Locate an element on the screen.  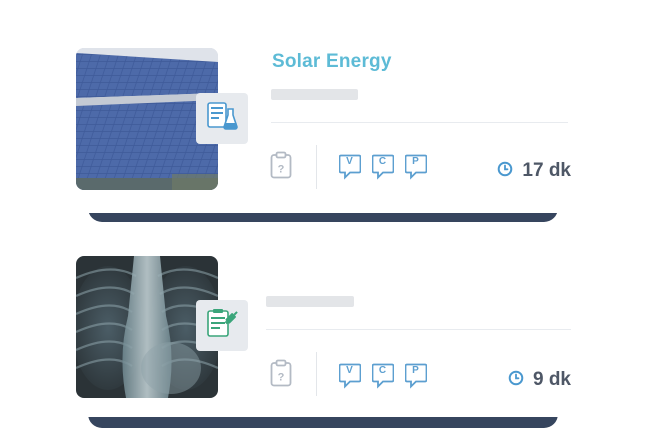
duration: 17 dk is located at coordinates (534, 171).